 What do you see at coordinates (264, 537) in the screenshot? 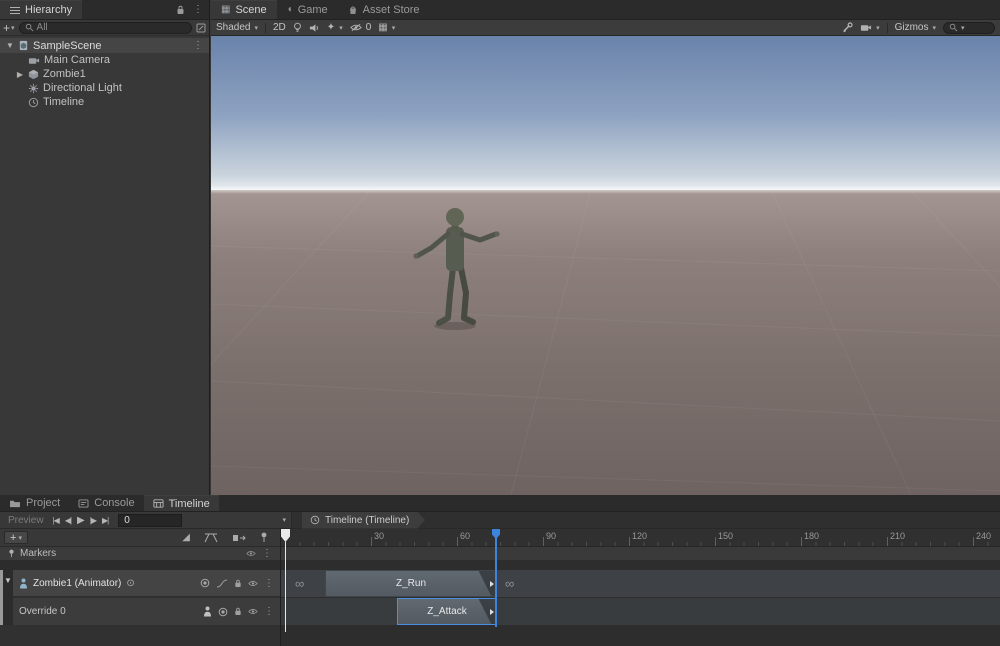
I see `edit-mode-replace-icon` at bounding box center [264, 537].